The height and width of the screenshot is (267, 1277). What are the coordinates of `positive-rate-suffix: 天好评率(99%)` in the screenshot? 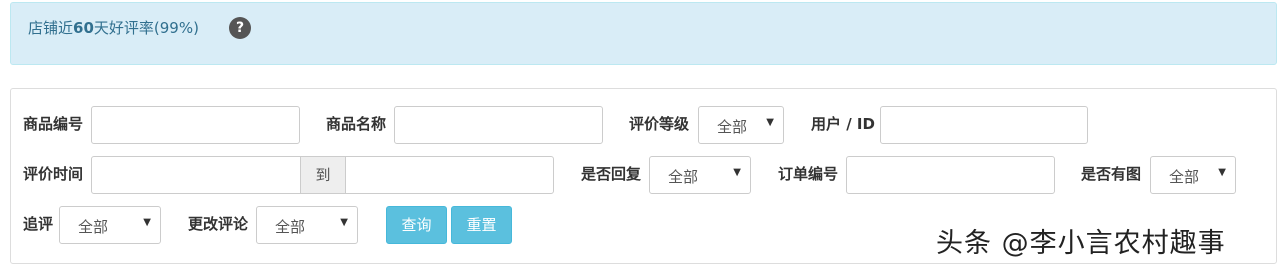 It's located at (146, 28).